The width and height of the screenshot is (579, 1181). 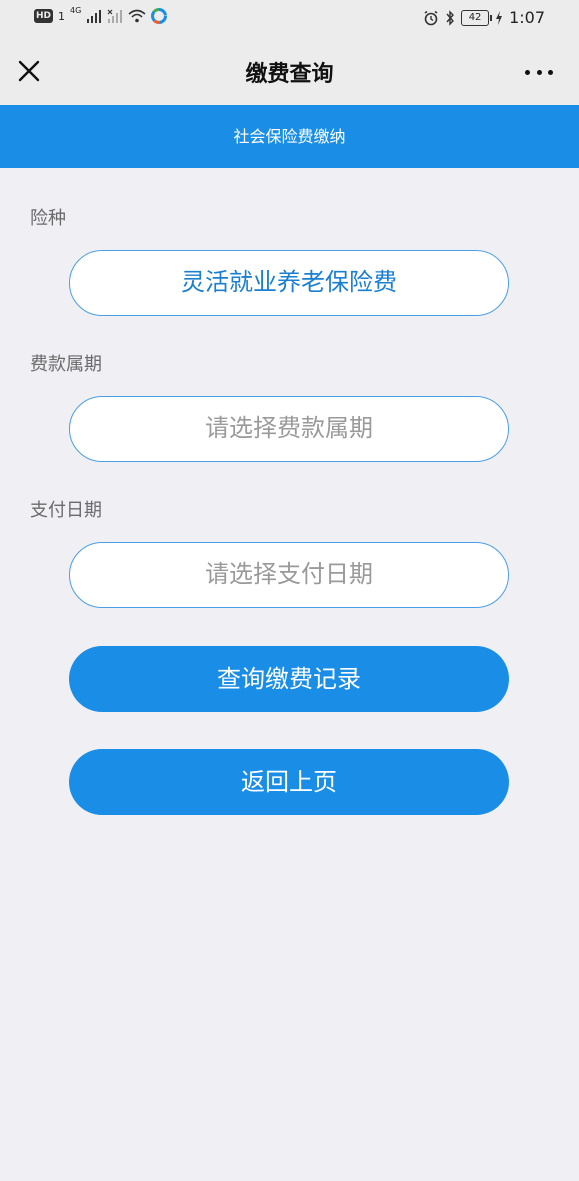 I want to click on page-title: 缴费查询, so click(x=289, y=74).